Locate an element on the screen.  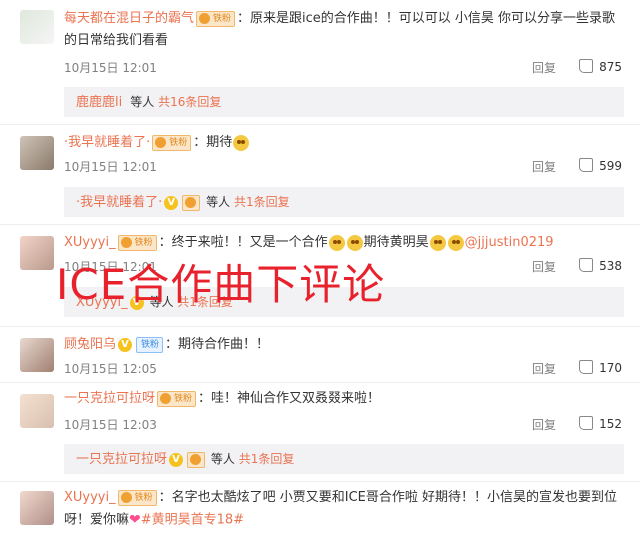
like-button: 875 is located at coordinates (600, 66).